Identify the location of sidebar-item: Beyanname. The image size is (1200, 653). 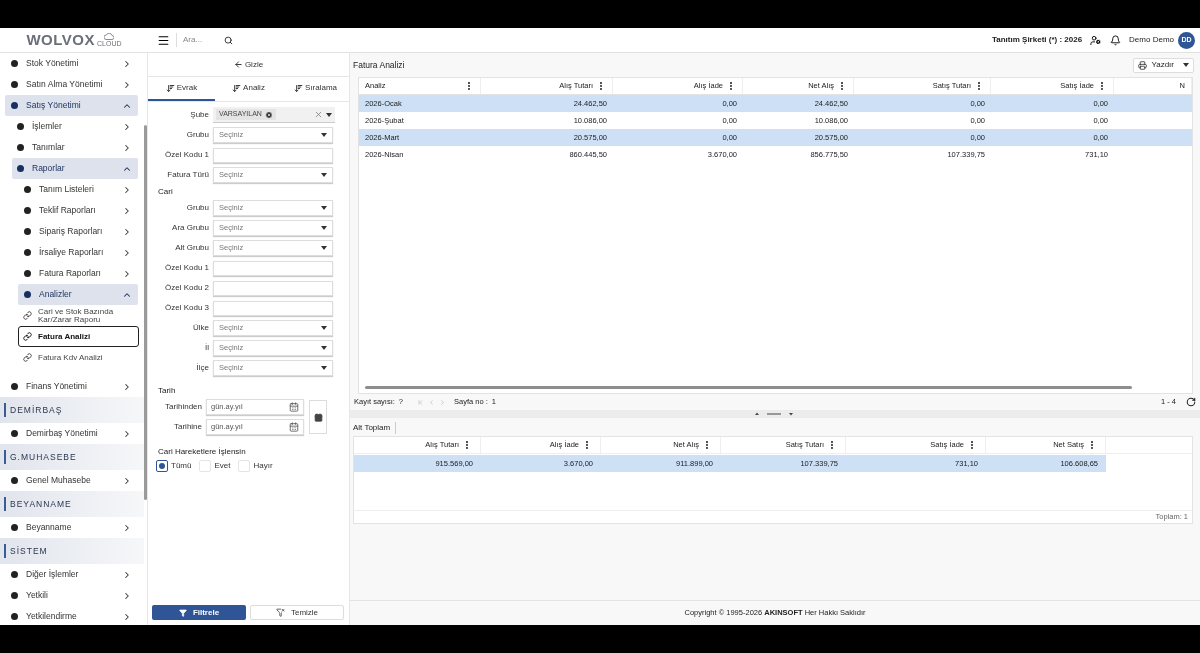
(71, 527).